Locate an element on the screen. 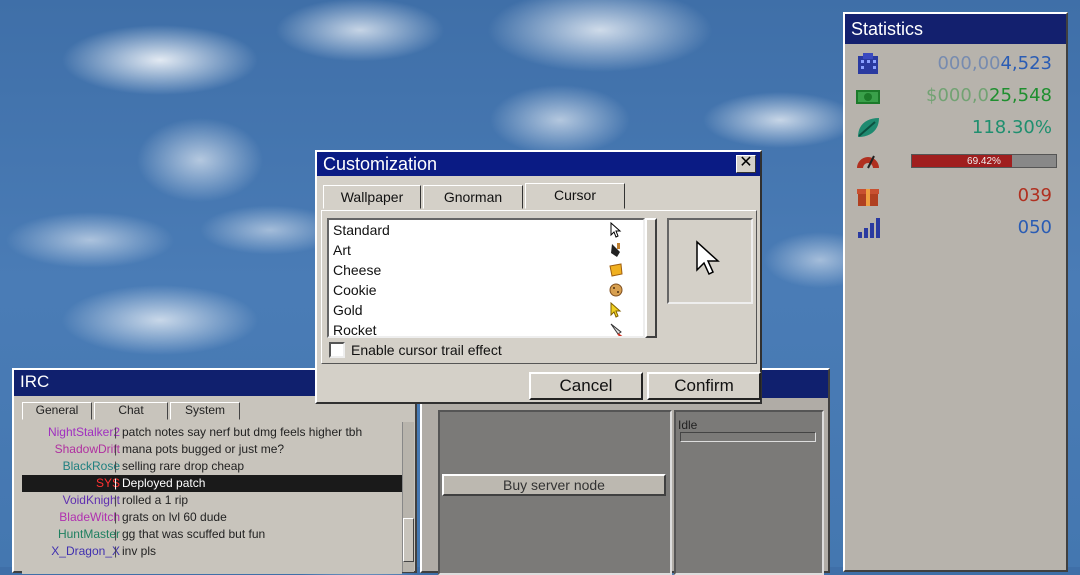 Image resolution: width=1080 pixels, height=575 pixels. cursor-preview is located at coordinates (710, 261).